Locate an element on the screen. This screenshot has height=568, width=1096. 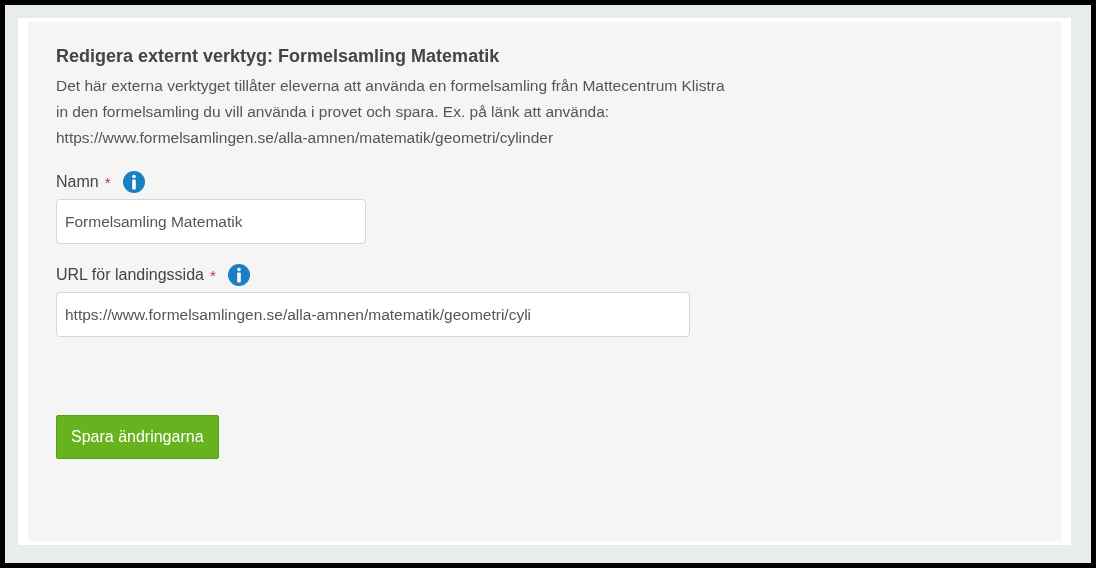
input-field: Formelsamling Matematik is located at coordinates (211, 221).